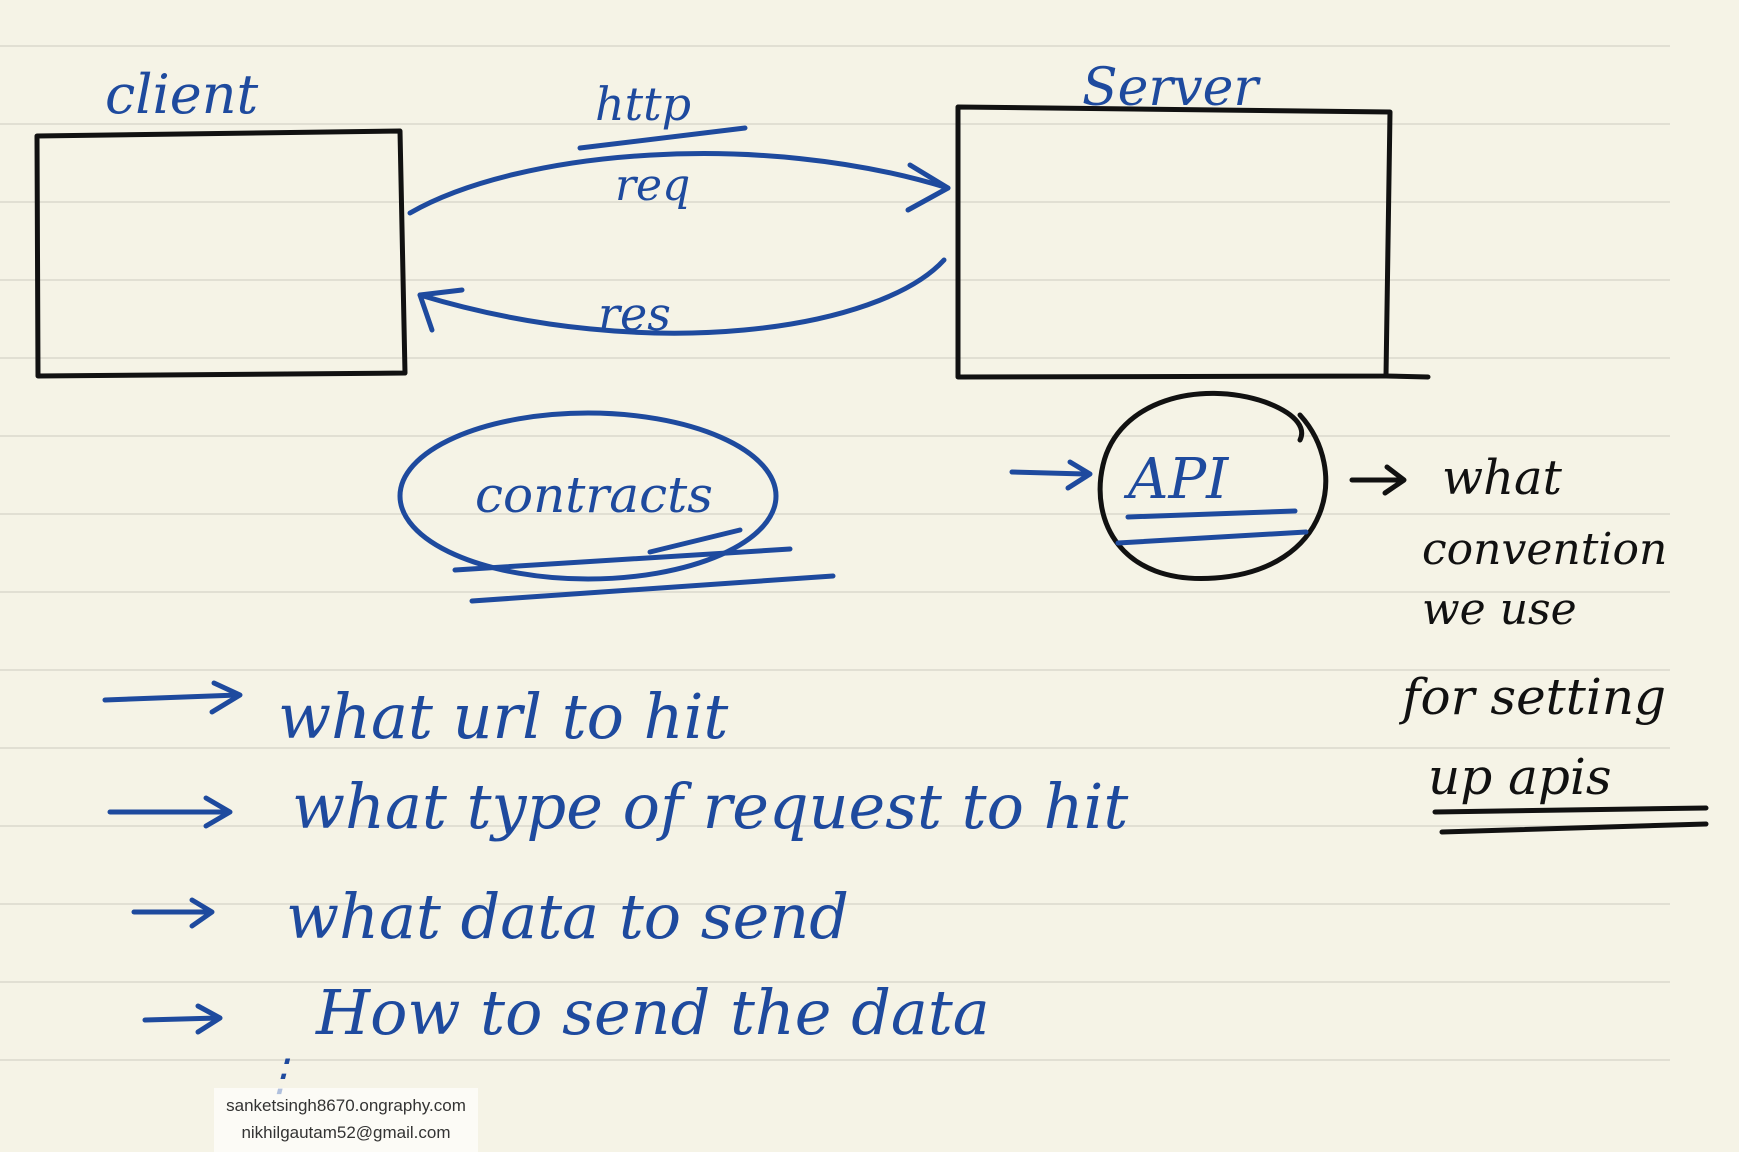 This screenshot has width=1739, height=1152. Describe the element at coordinates (346, 1105) in the screenshot. I see `watermark-line-1: sanketsingh8670.ongraphy.com` at that location.